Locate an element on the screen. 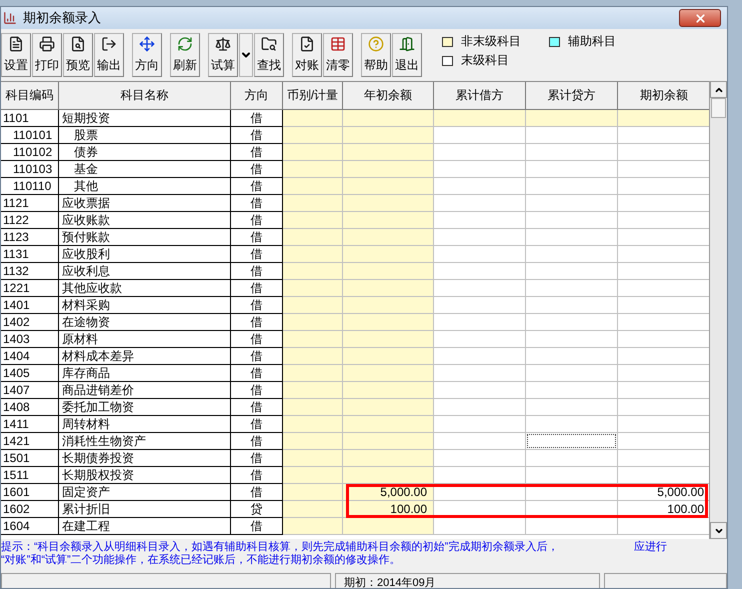 Image resolution: width=742 pixels, height=589 pixels. table-cell: 1404 is located at coordinates (30, 356).